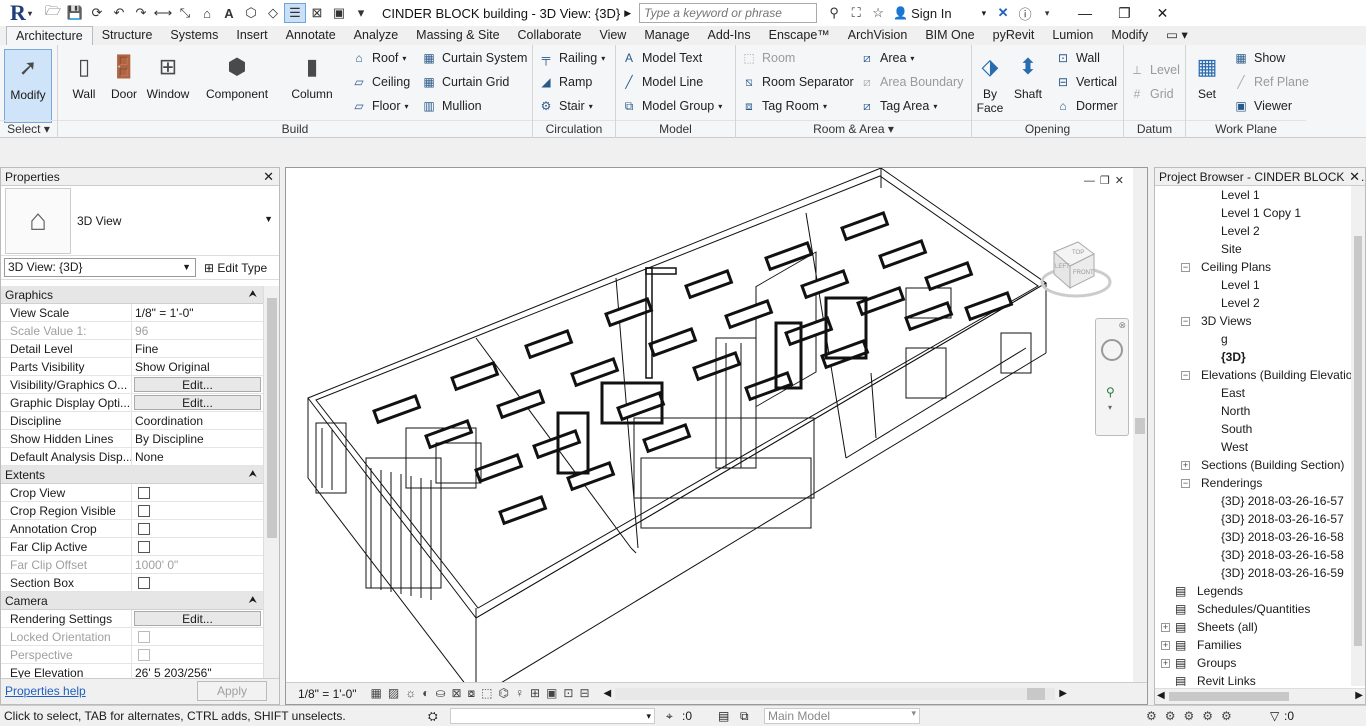 Image resolution: width=1366 pixels, height=726 pixels. Describe the element at coordinates (949, 35) in the screenshot. I see `tab-bim-one: BIM One` at that location.